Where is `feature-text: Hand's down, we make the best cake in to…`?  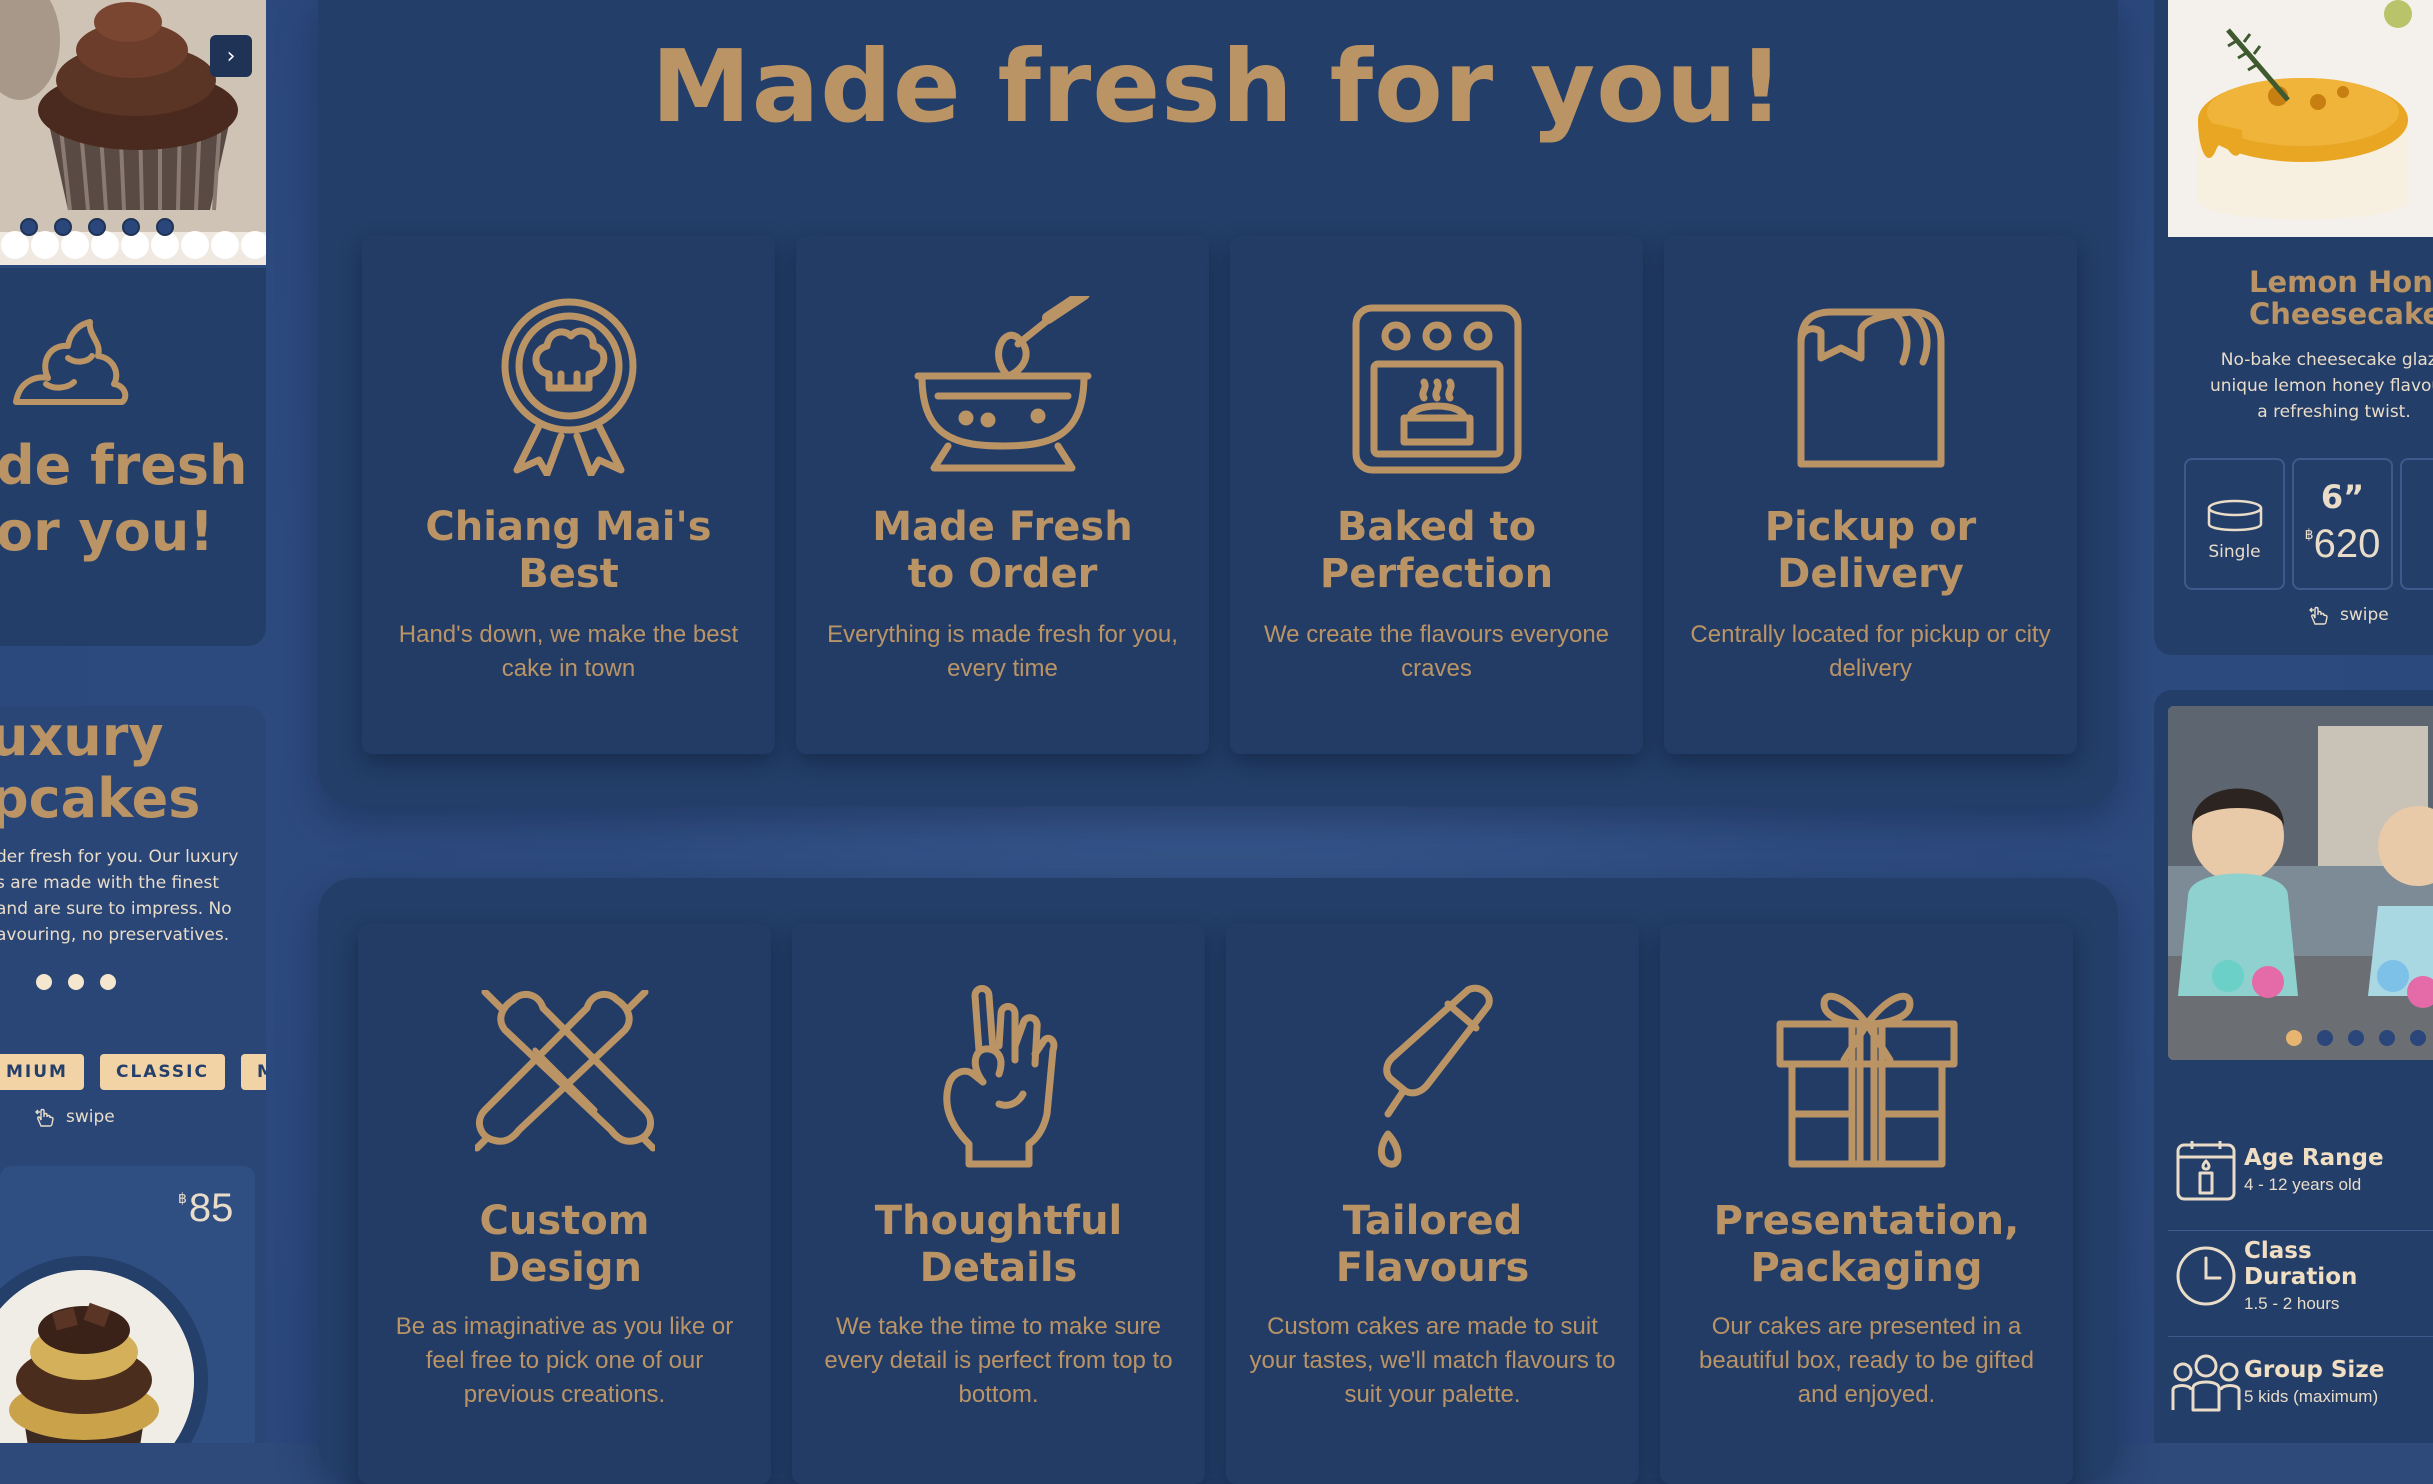
feature-text: Hand's down, we make the best cake in to… is located at coordinates (568, 651).